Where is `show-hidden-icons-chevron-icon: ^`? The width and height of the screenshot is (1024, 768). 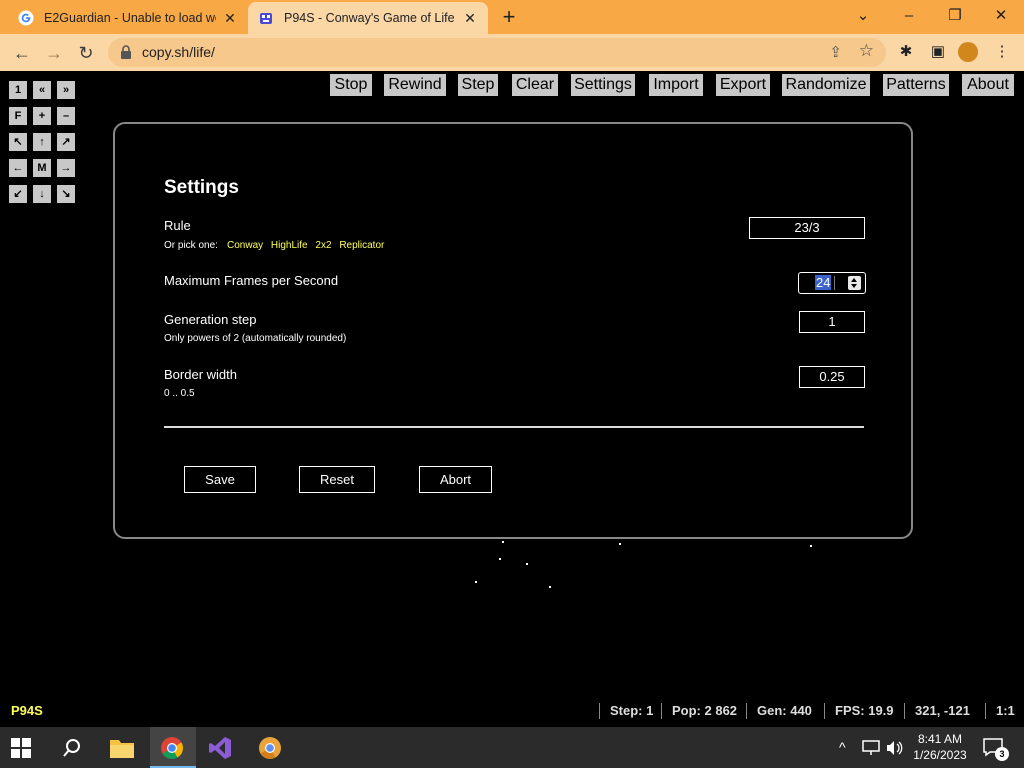
show-hidden-icons-chevron-icon: ^ is located at coordinates (842, 747).